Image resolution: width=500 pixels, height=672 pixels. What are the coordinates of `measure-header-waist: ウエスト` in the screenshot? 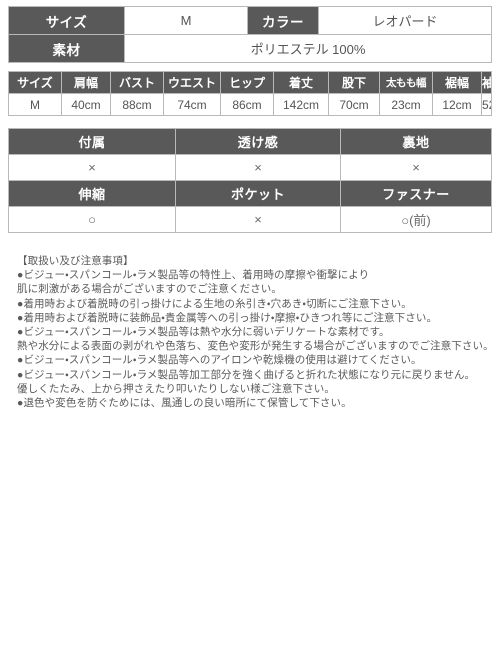 It's located at (192, 82).